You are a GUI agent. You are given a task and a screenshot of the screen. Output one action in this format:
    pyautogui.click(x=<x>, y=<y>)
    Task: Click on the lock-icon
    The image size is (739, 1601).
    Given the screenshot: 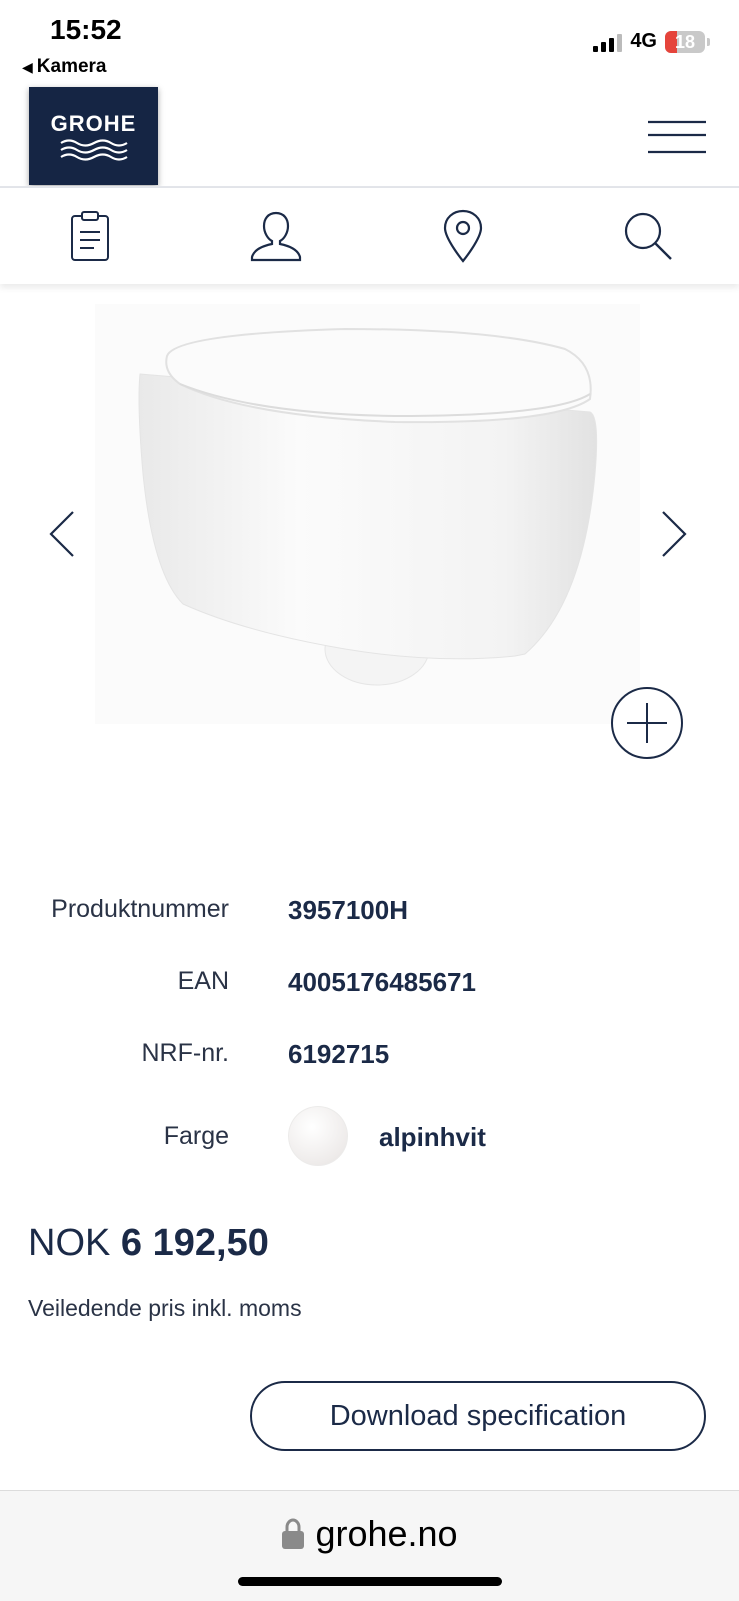 What is the action you would take?
    pyautogui.click(x=293, y=1533)
    